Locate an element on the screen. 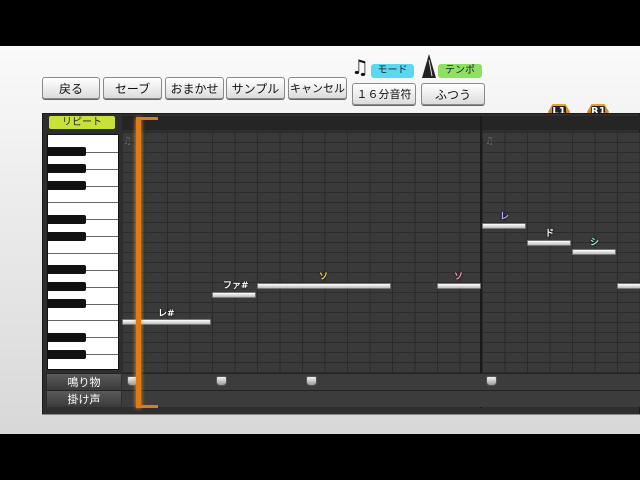 The image size is (640, 480). piano-keyboard is located at coordinates (83, 252).